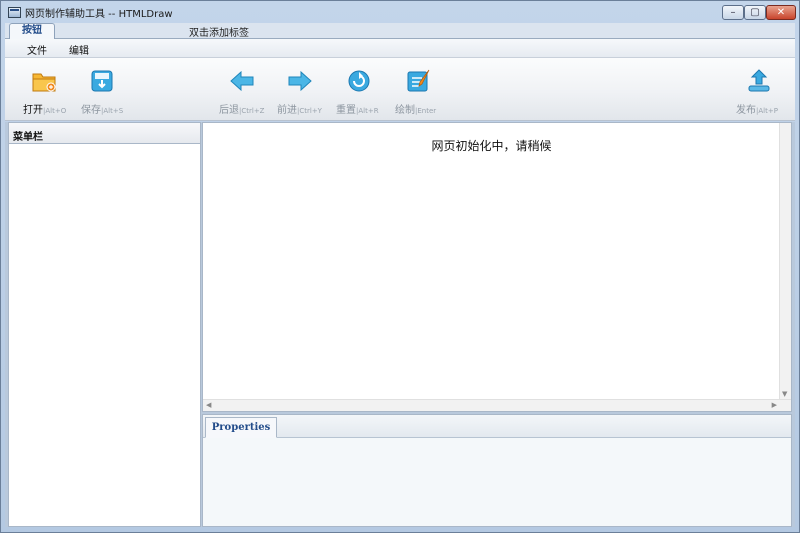 This screenshot has height=533, width=800. I want to click on scroll-right-arrow-icon: ▶, so click(774, 405).